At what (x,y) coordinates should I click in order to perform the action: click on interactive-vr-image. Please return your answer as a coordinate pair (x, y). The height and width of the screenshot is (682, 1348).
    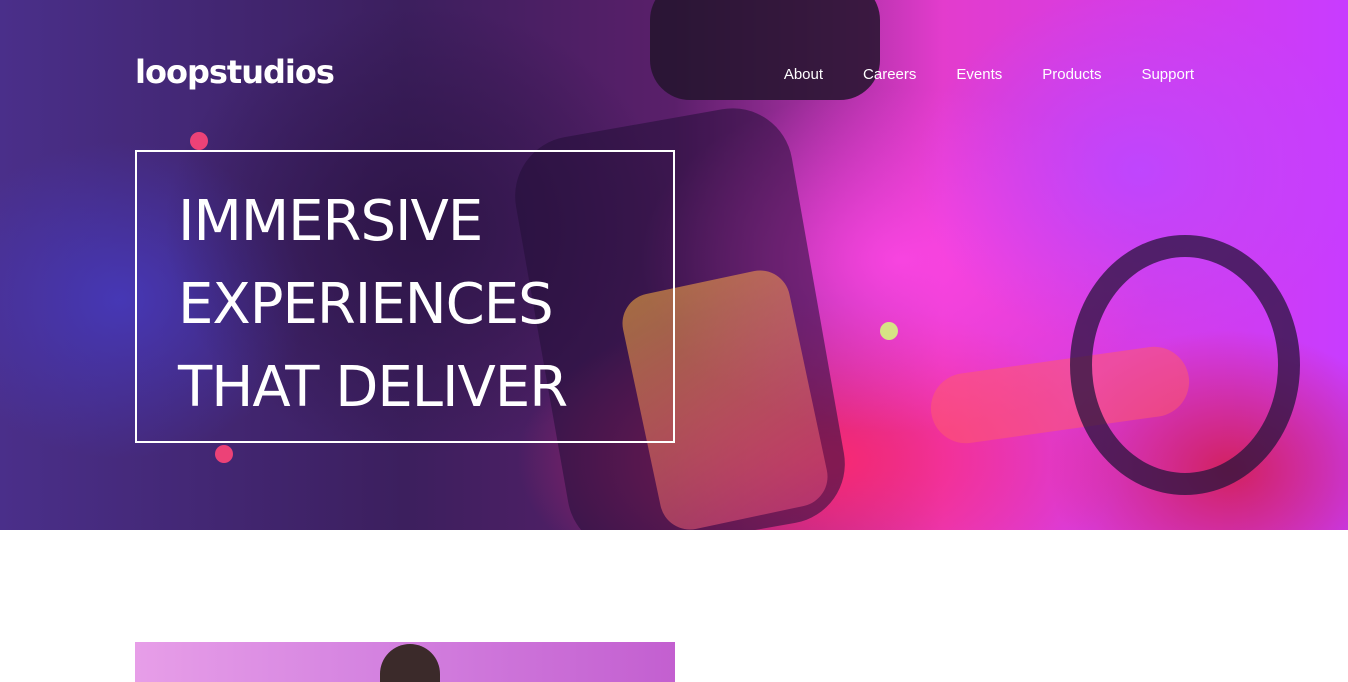
    Looking at the image, I should click on (405, 662).